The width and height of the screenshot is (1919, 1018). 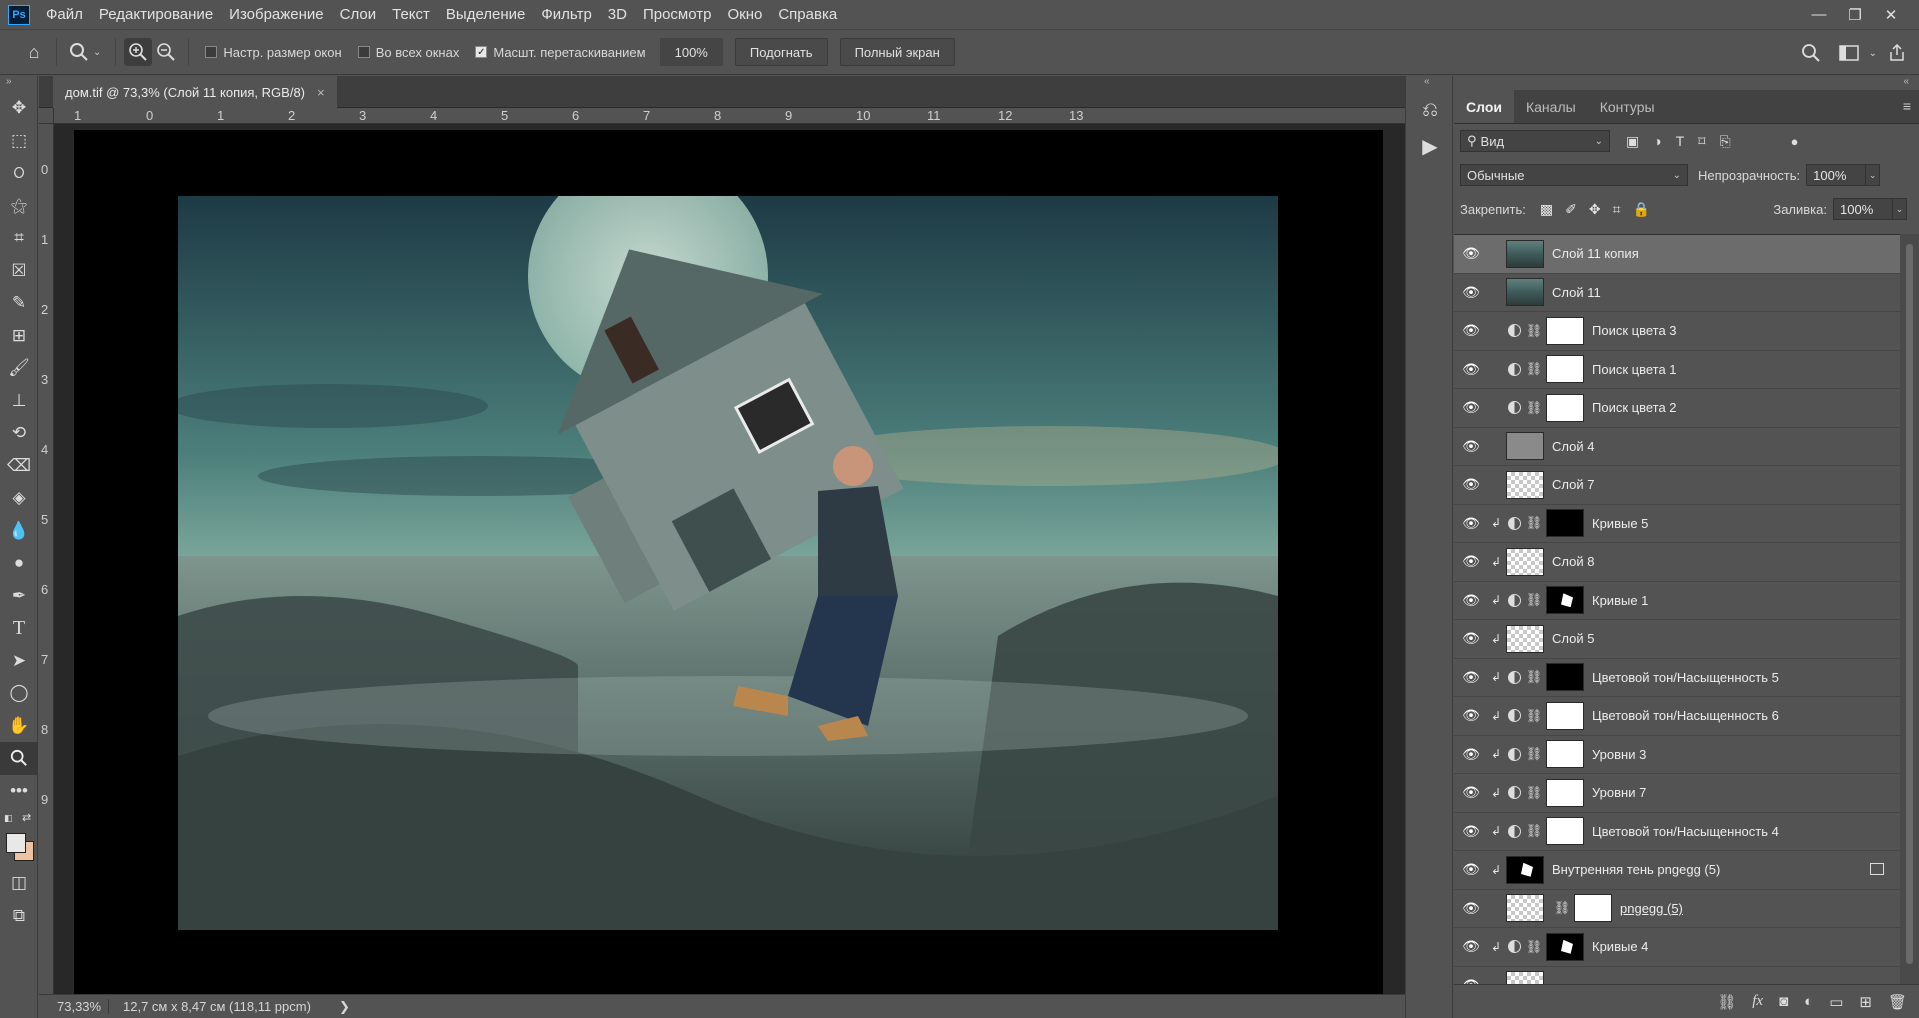 I want to click on layer-row: 👁, so click(x=1677, y=975).